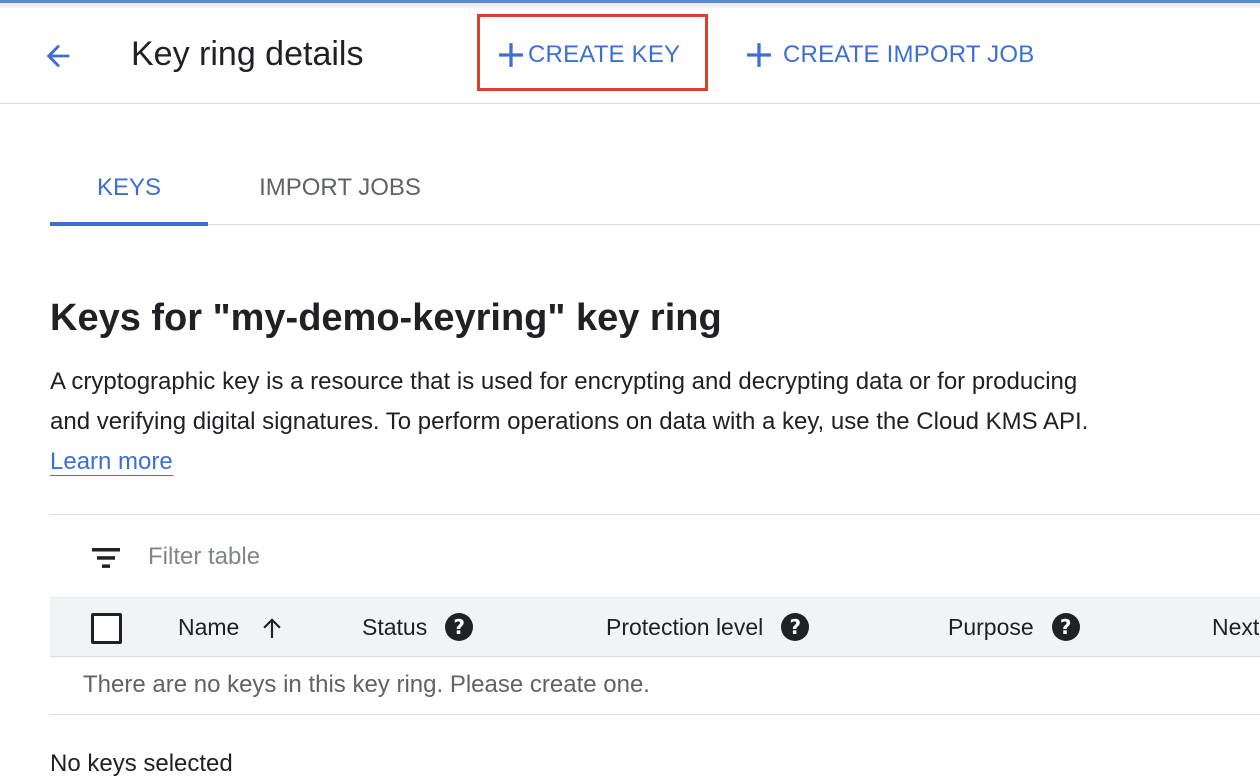  I want to click on column-header-status: Status ?, so click(418, 627).